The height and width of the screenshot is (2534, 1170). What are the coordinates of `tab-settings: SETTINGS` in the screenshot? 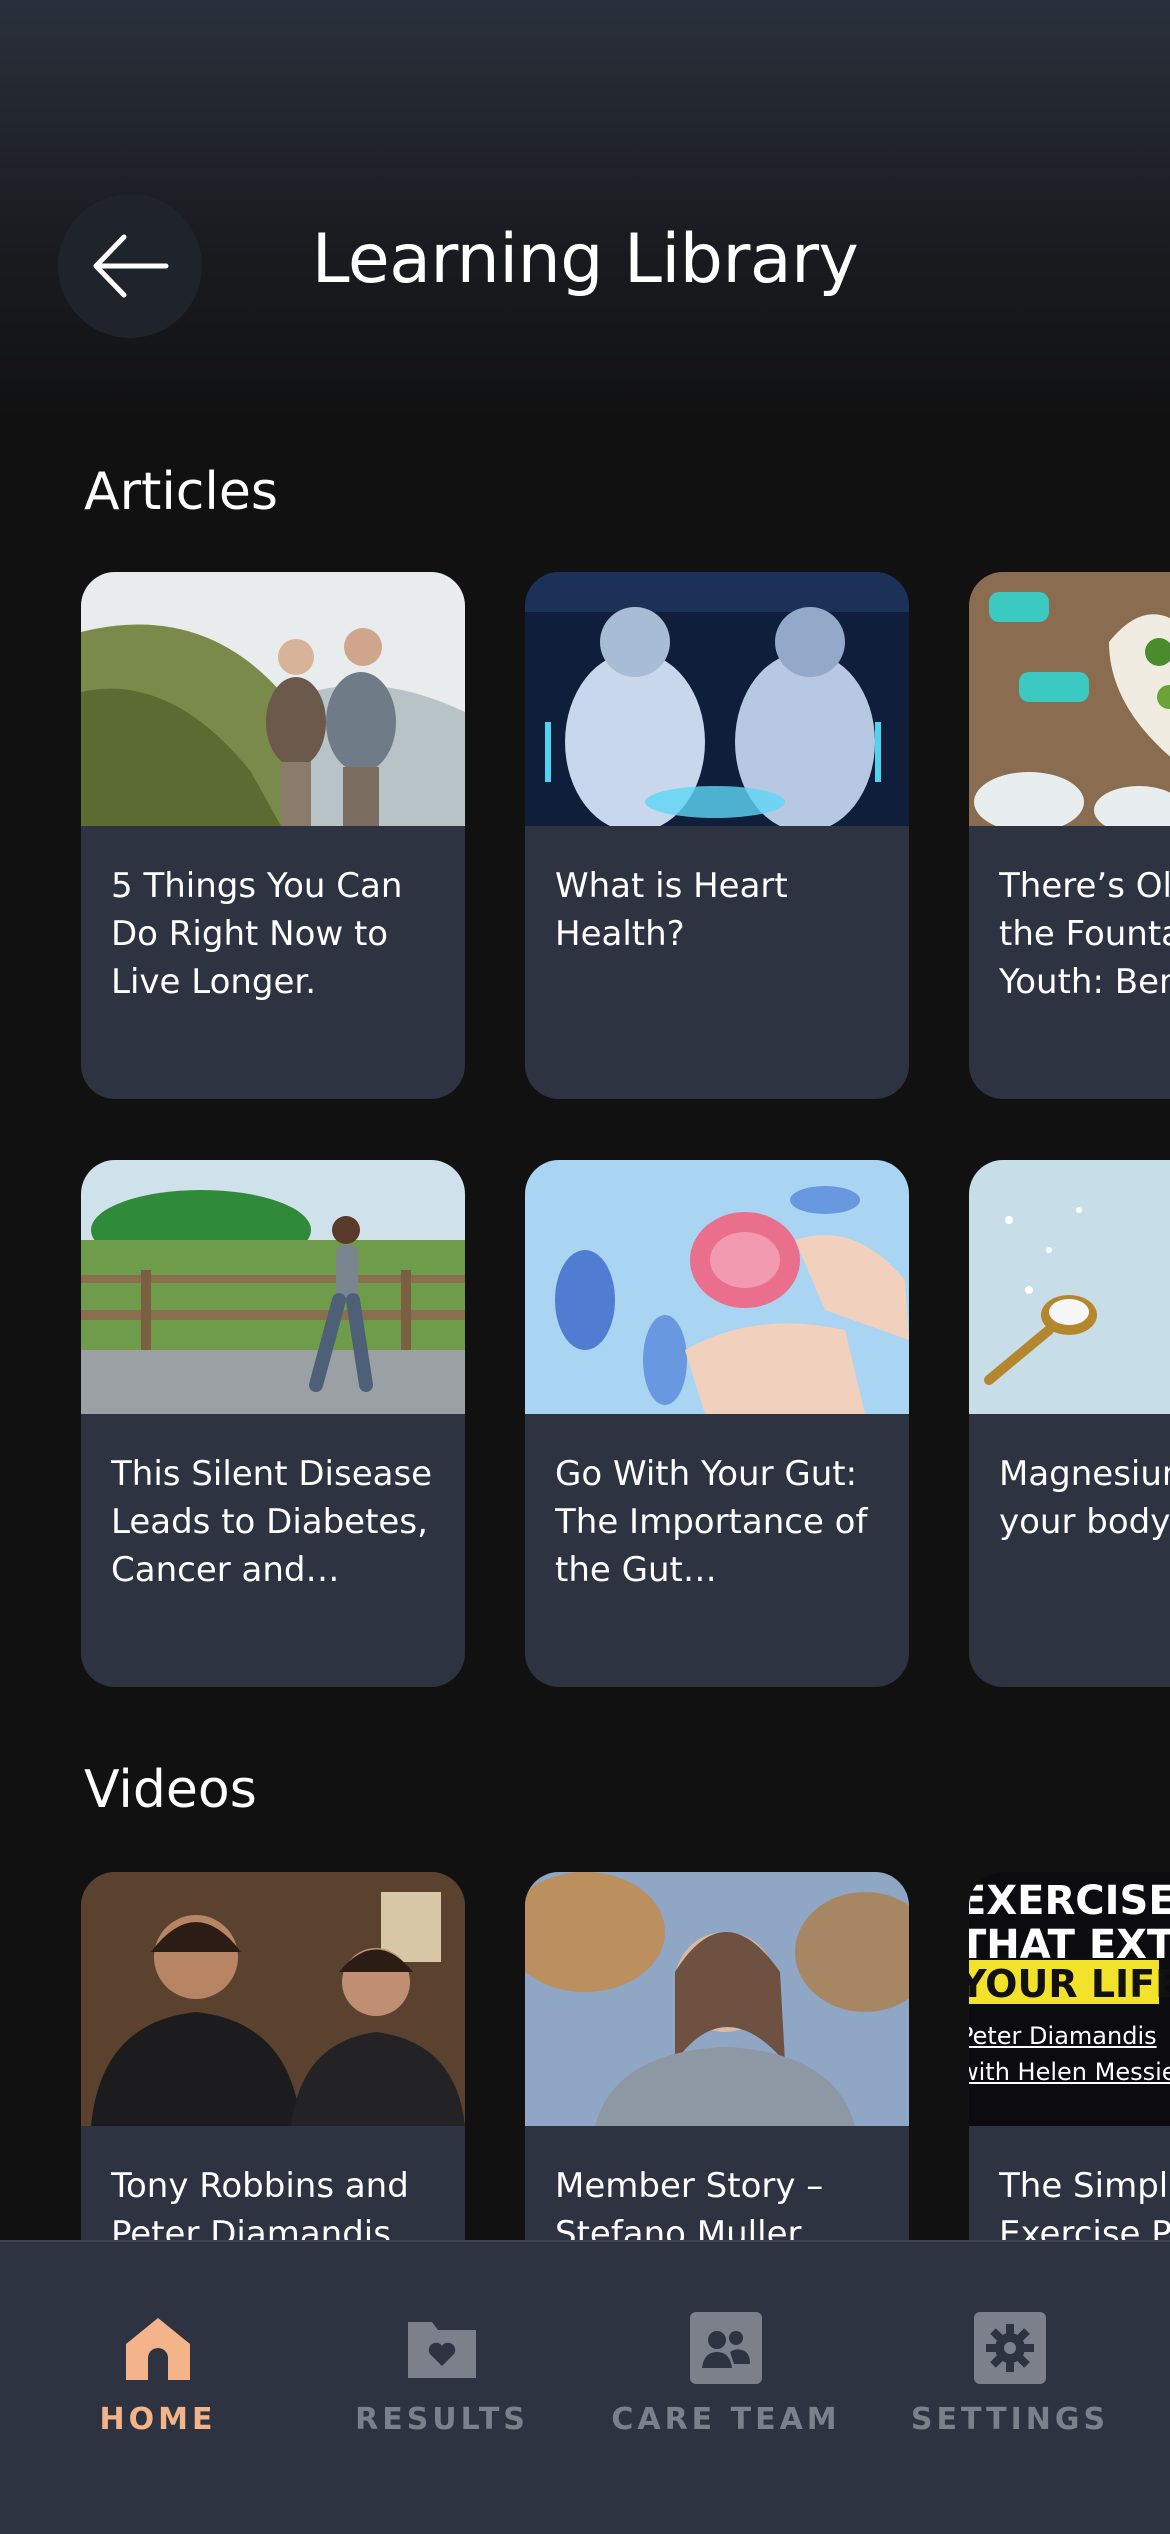 It's located at (1010, 2388).